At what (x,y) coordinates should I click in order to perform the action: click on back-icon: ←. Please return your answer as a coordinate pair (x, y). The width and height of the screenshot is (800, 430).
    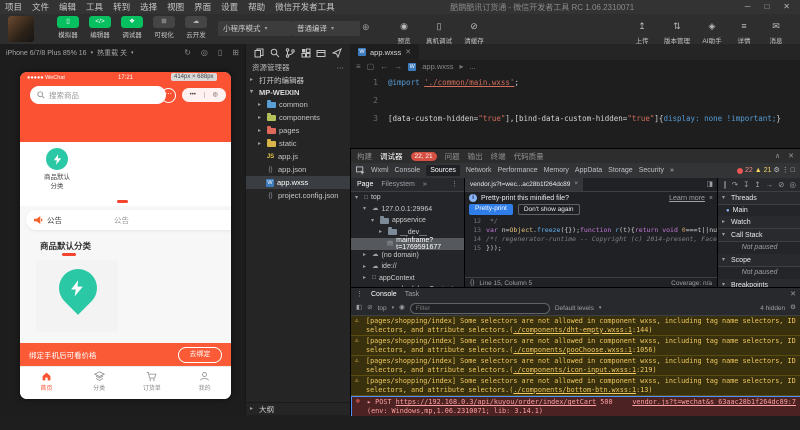
    Looking at the image, I should click on (384, 66).